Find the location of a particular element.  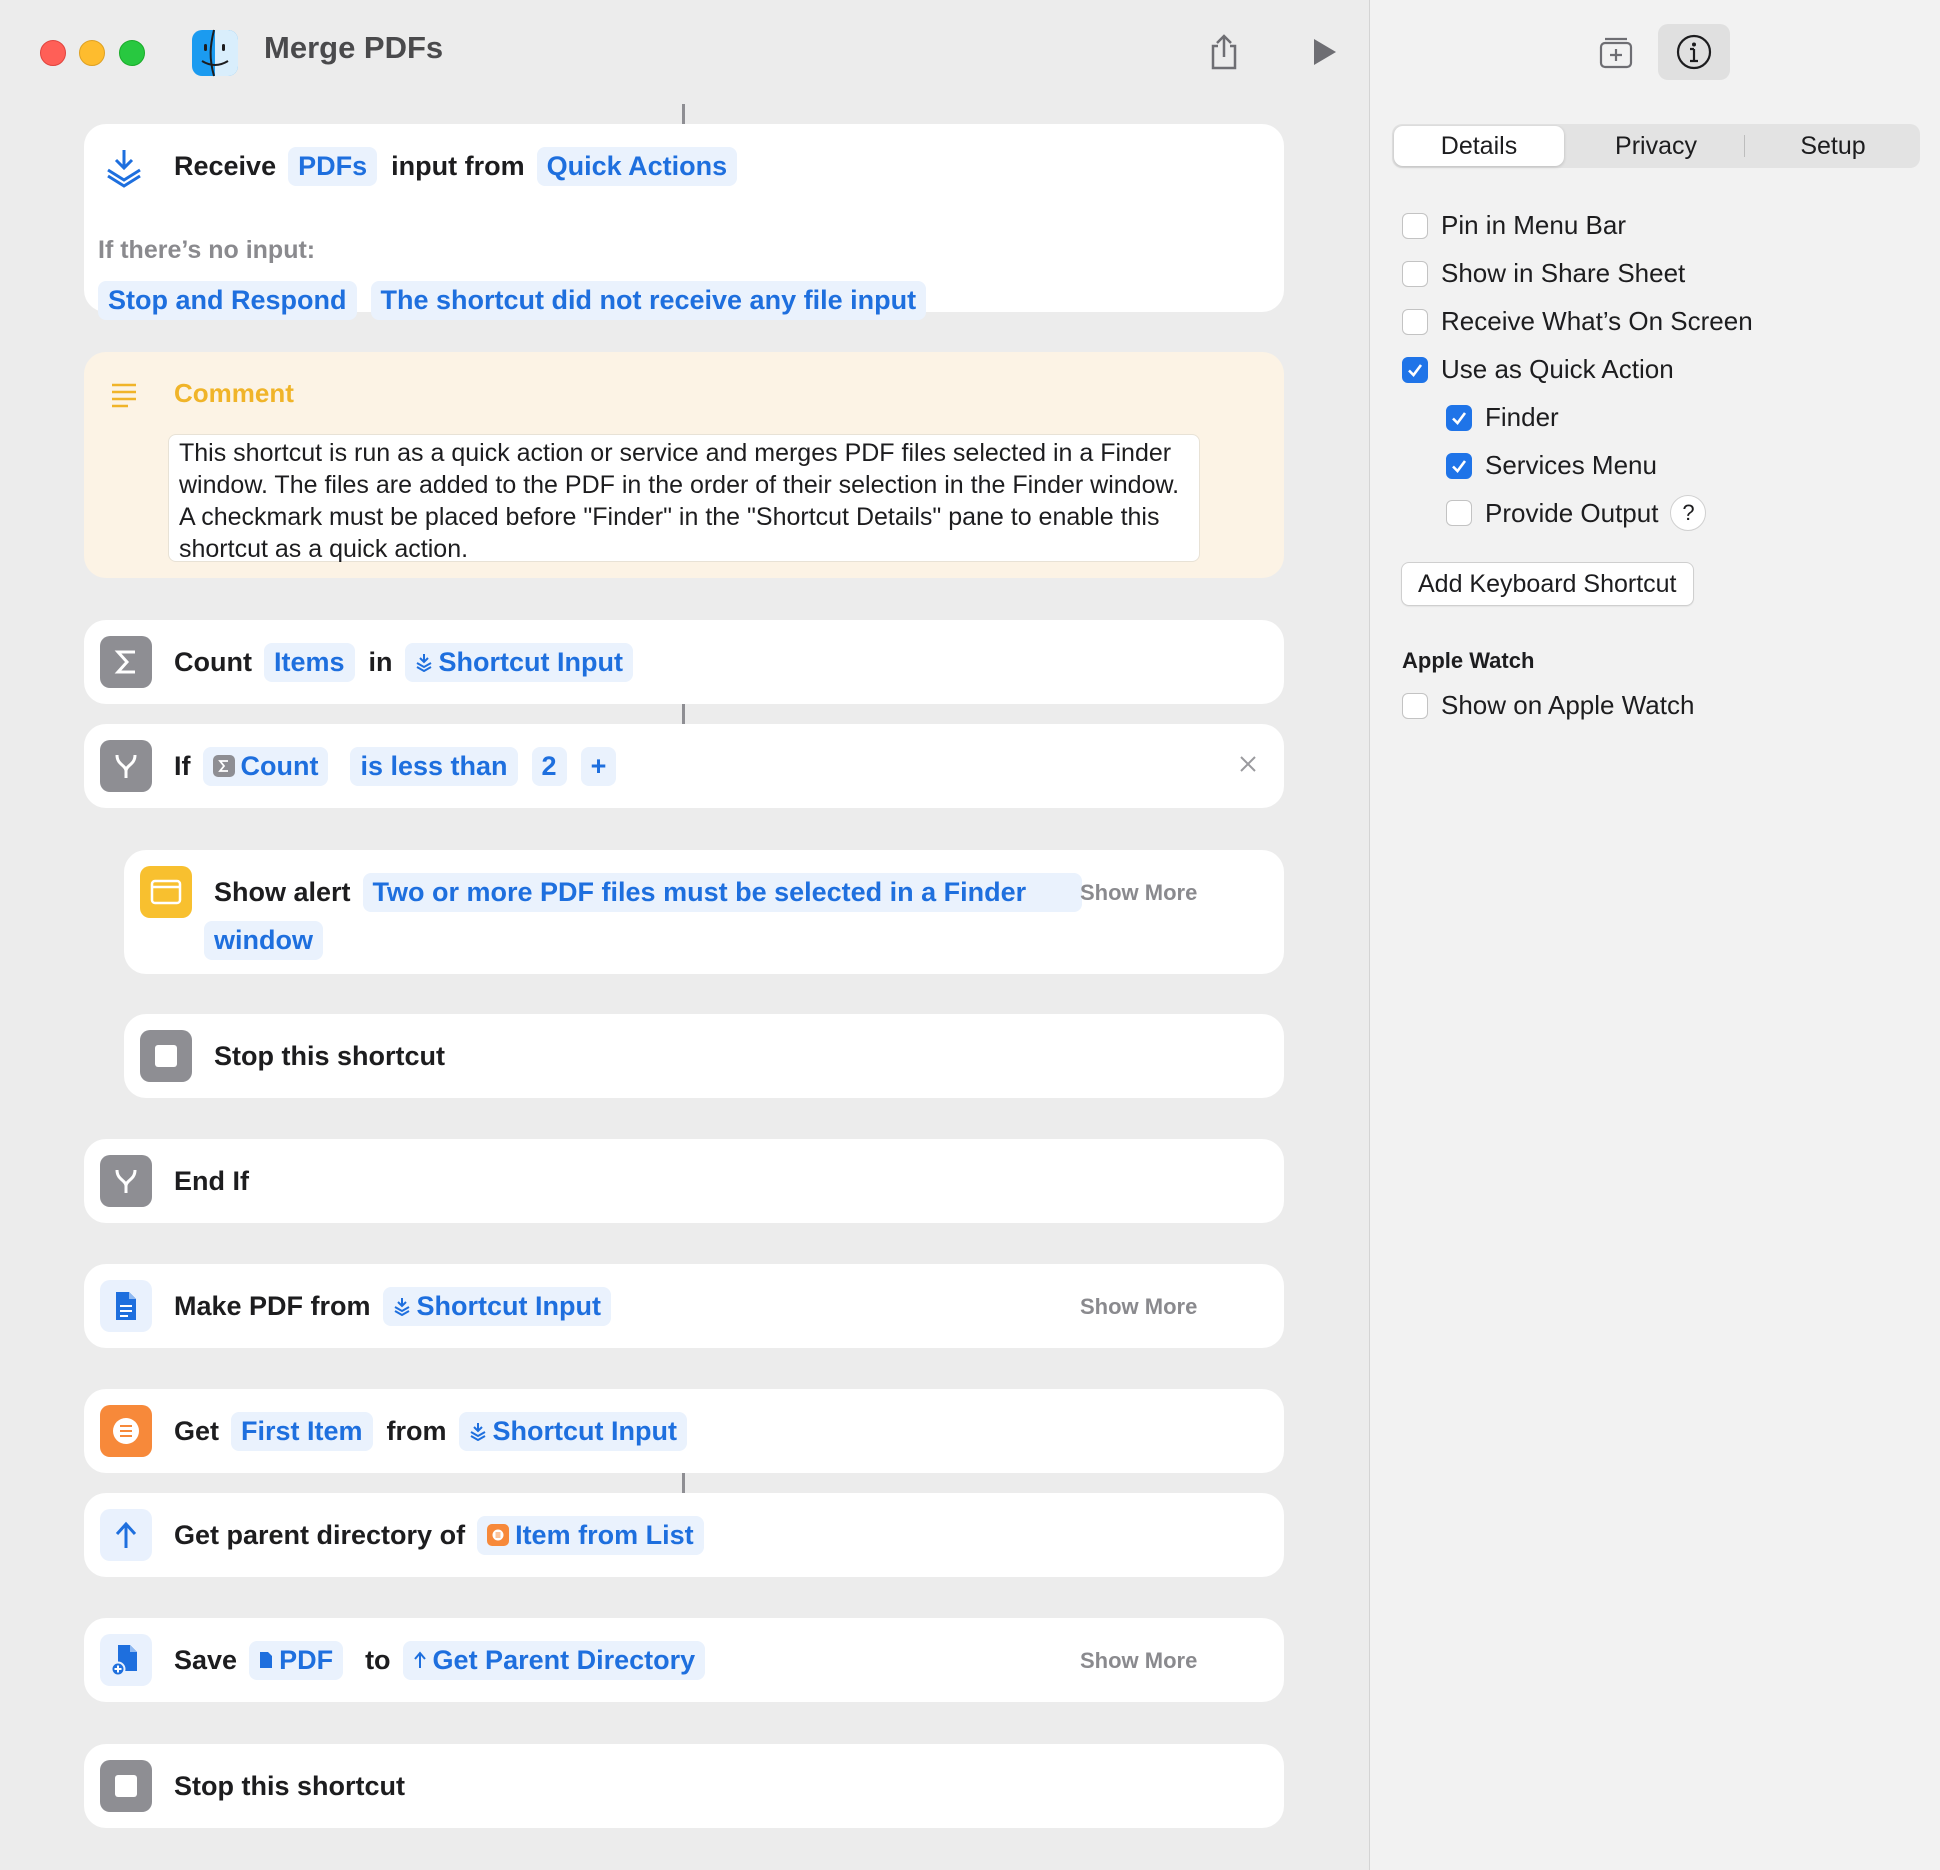

count-keyword: Count is located at coordinates (213, 661).